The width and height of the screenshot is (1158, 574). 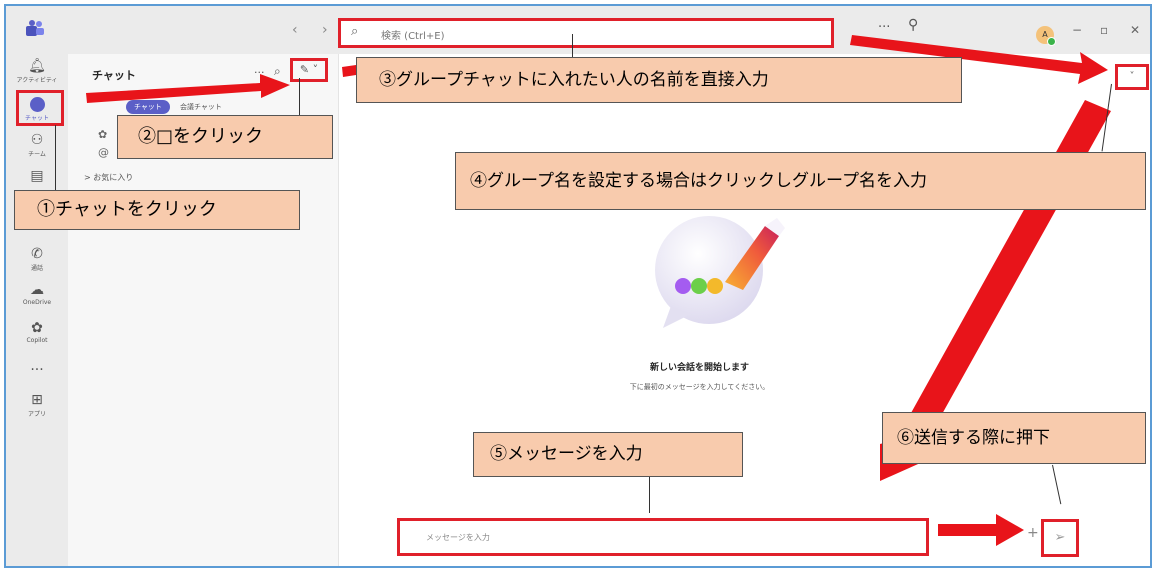 What do you see at coordinates (157, 210) in the screenshot?
I see `callout-1: ①チャットをクリック` at bounding box center [157, 210].